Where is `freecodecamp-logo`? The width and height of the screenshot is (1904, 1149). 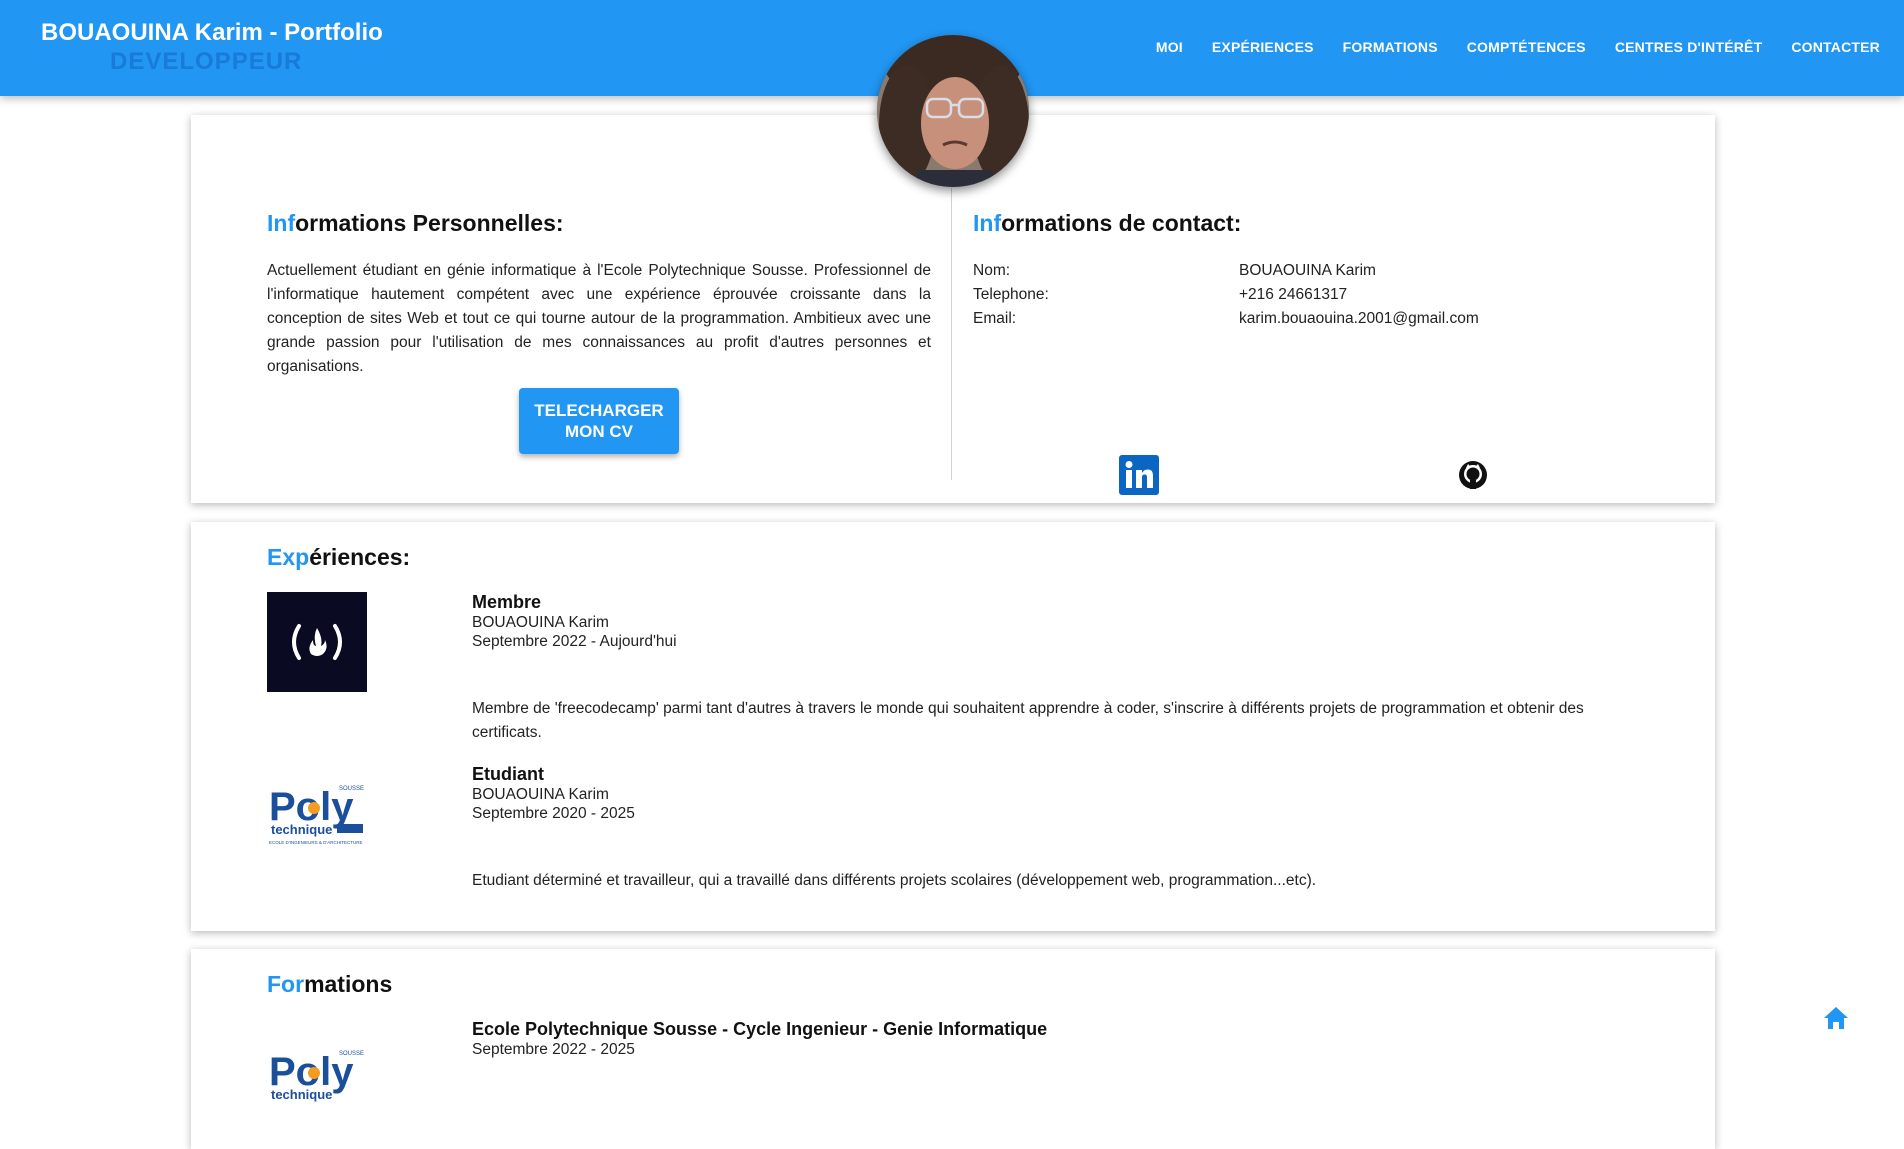
freecodecamp-logo is located at coordinates (317, 642).